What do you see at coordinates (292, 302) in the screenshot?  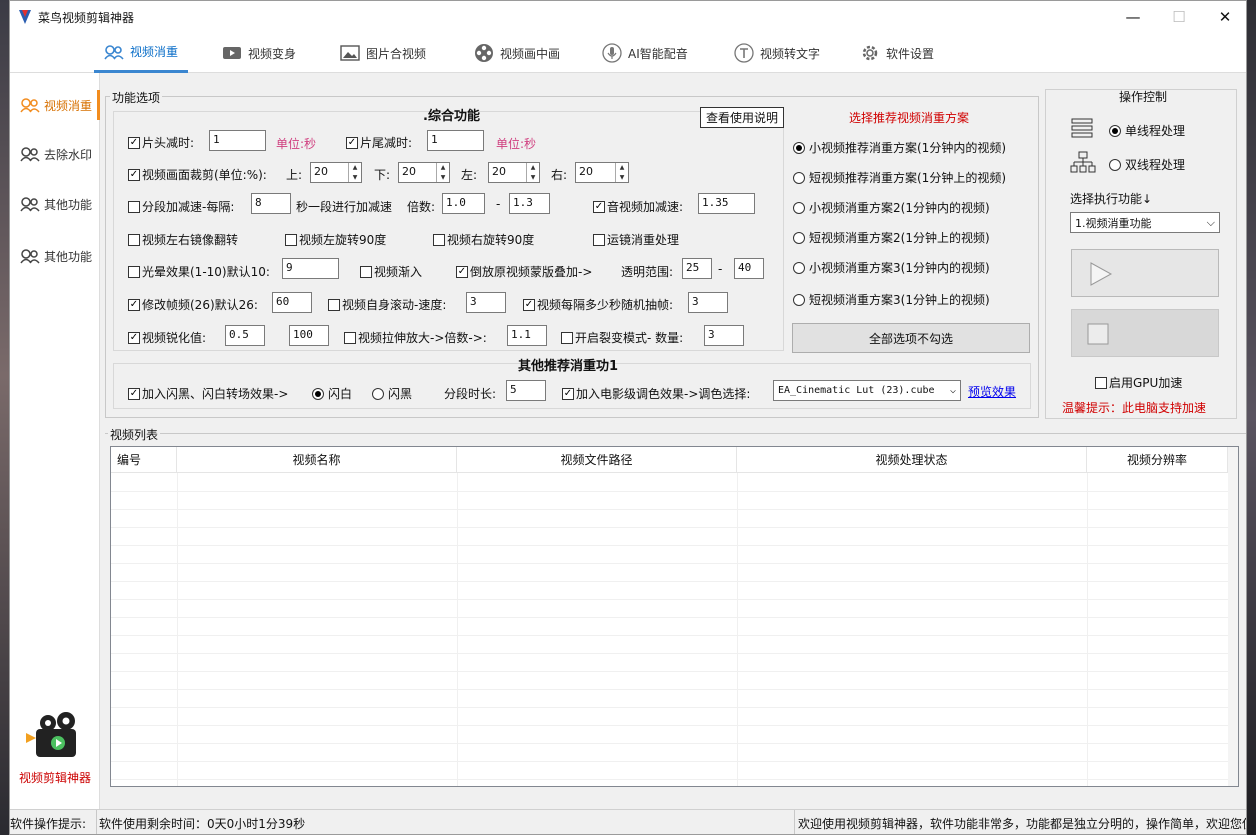 I see `fps-input: 60` at bounding box center [292, 302].